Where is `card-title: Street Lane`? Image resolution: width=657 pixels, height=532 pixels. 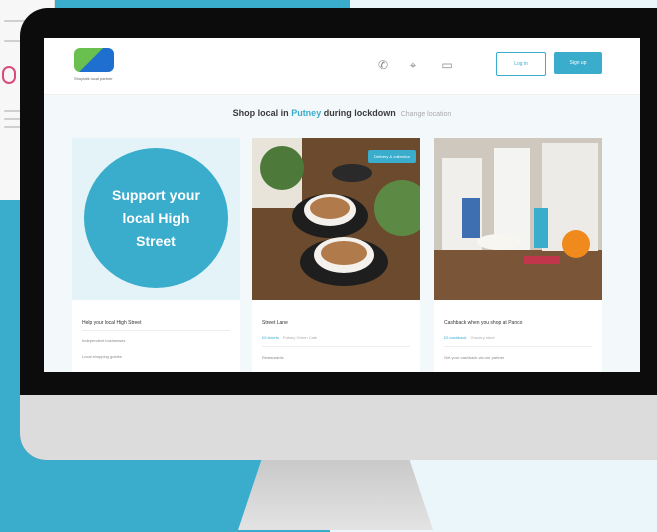
card-title: Street Lane is located at coordinates (275, 323).